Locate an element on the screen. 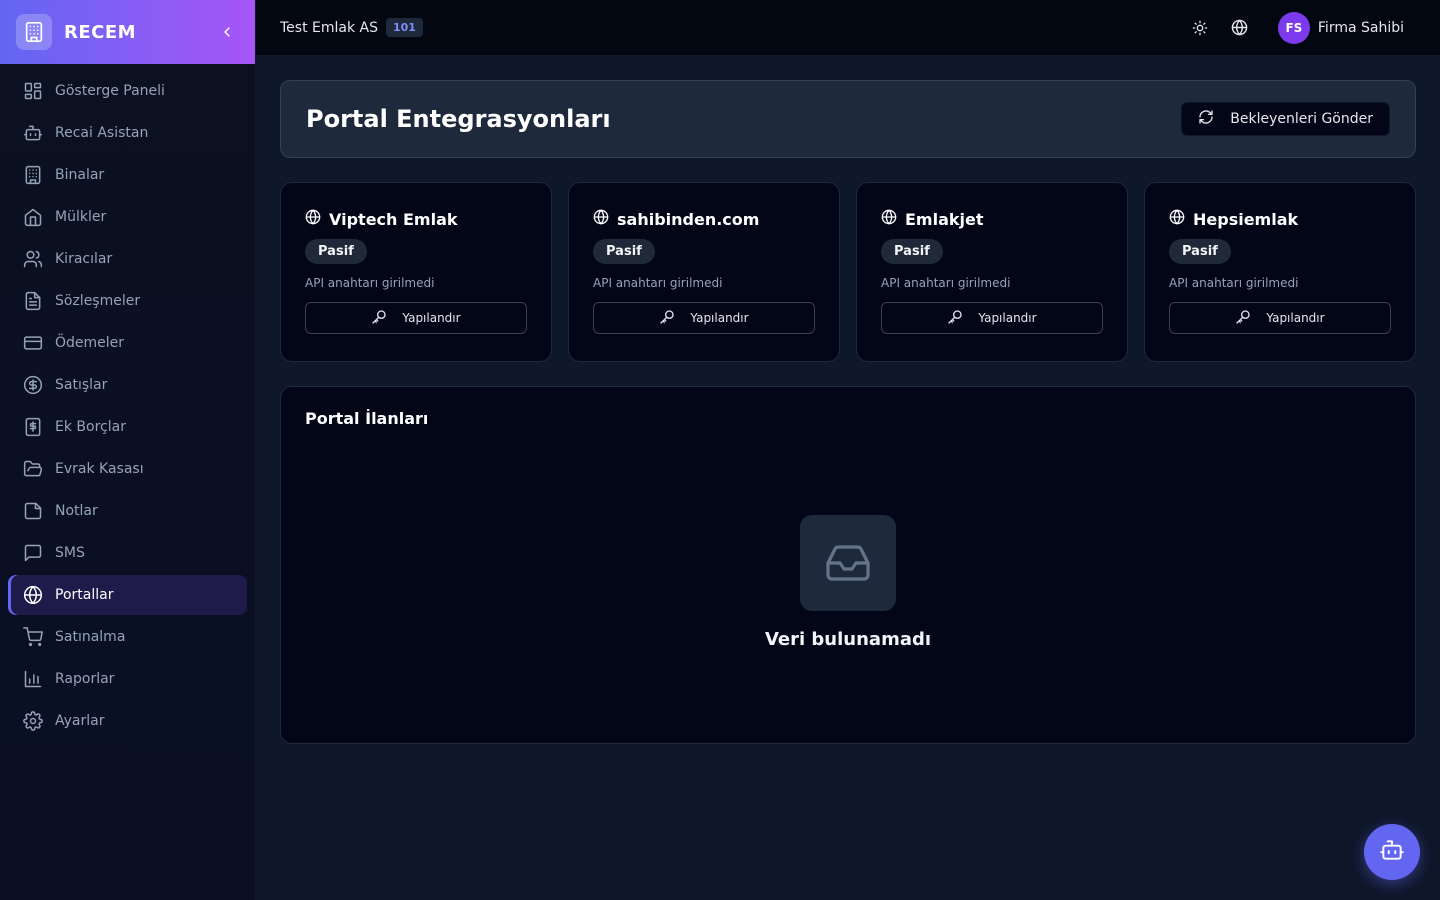 The height and width of the screenshot is (900, 1440). sidebar-item-gosterge-paneli: Gösterge Paneli is located at coordinates (127, 91).